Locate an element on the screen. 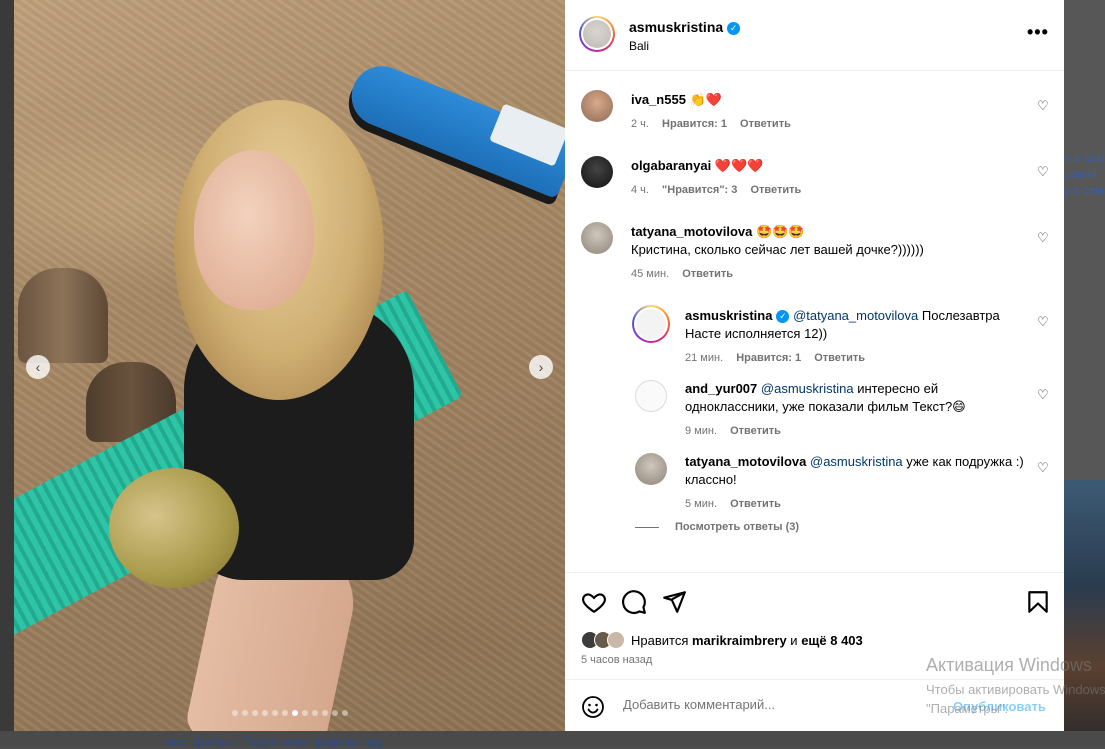 This screenshot has width=1105, height=749. comment-username: olgabaranyai is located at coordinates (671, 165).